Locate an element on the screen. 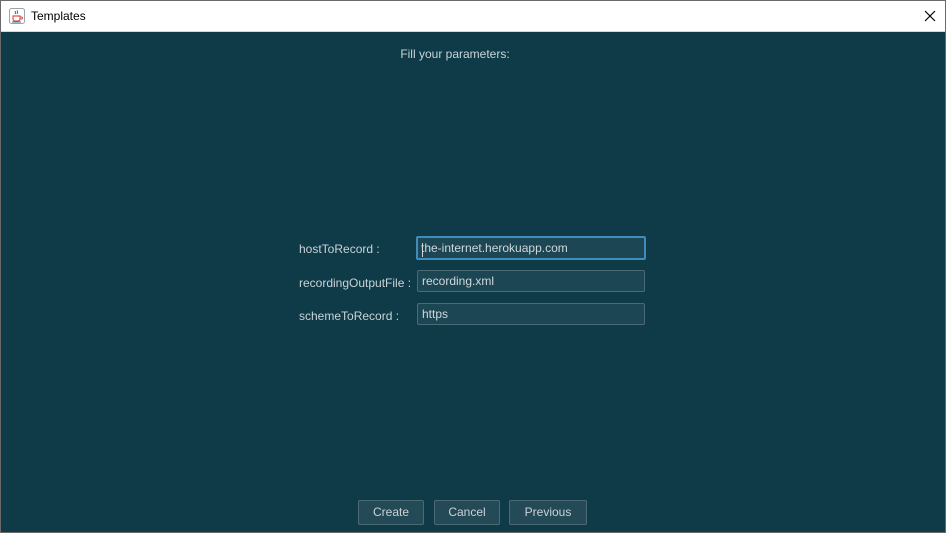 This screenshot has height=533, width=946. title-bar: Templates is located at coordinates (473, 16).